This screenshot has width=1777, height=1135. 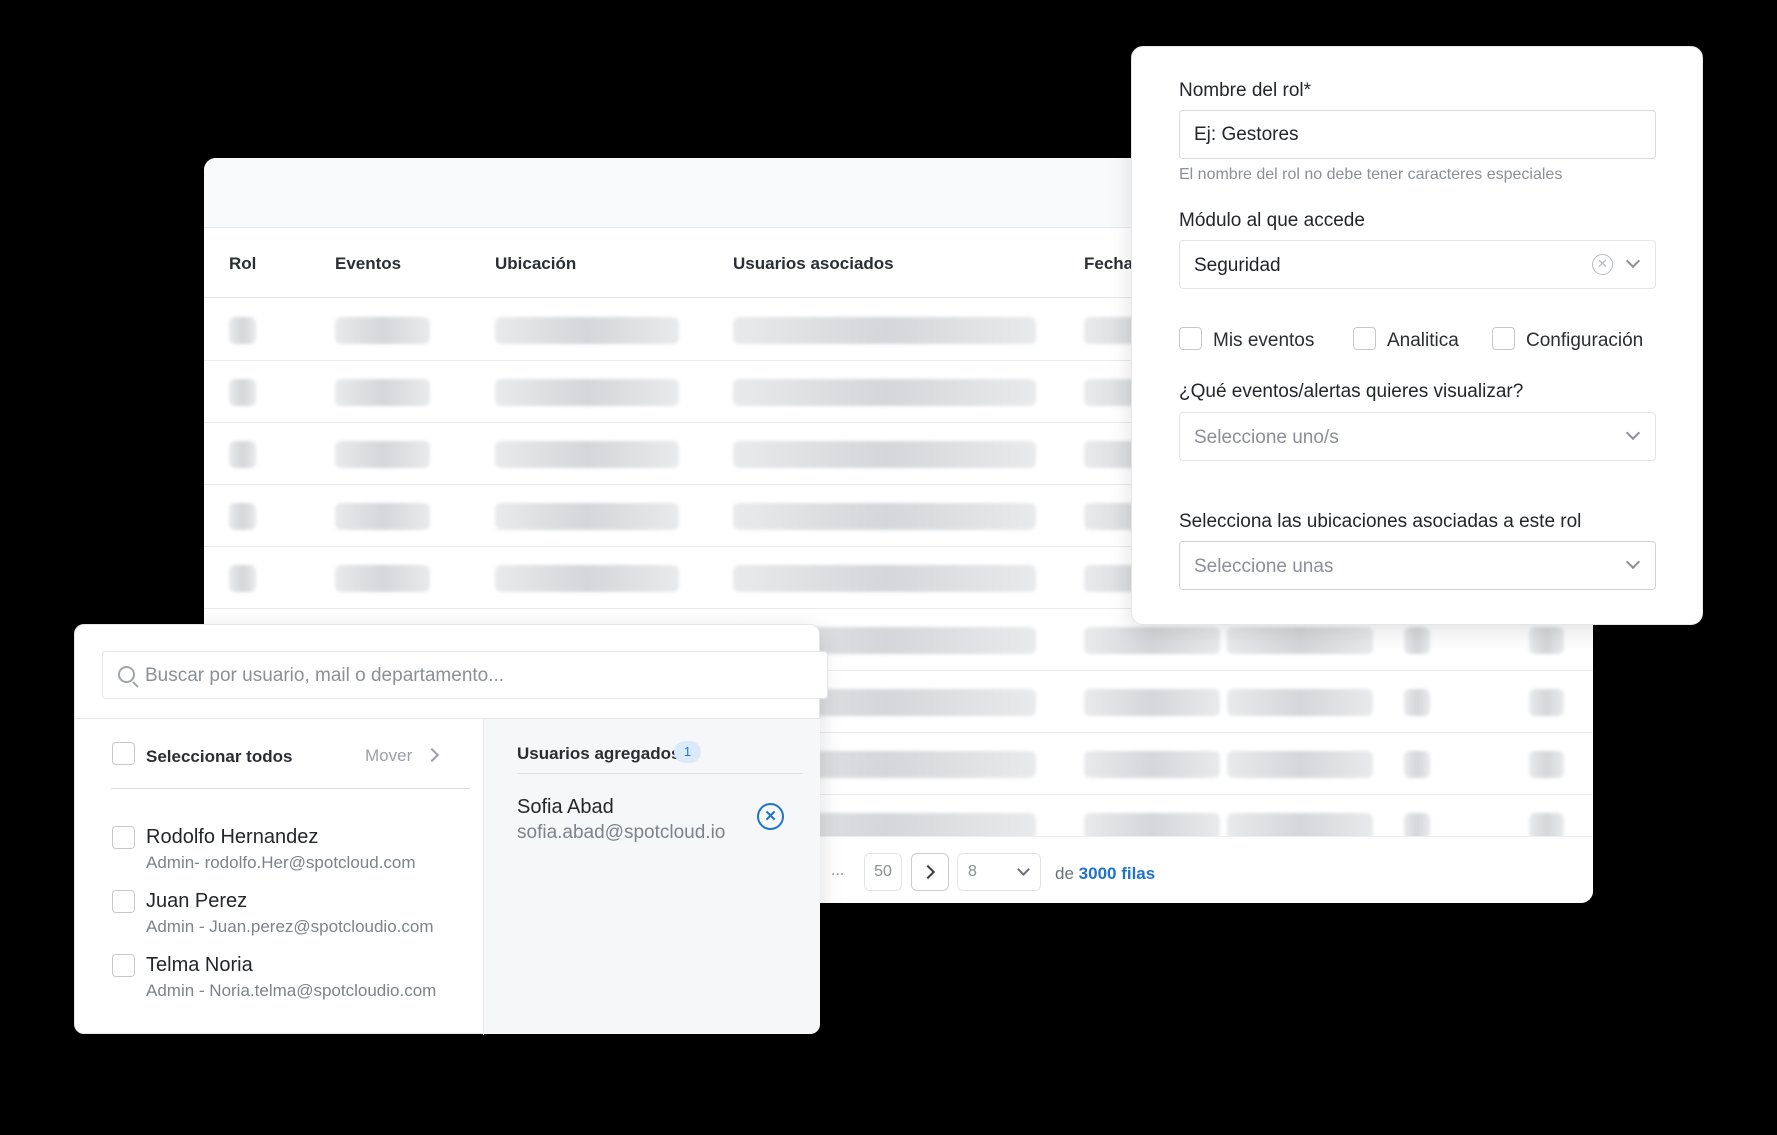 I want to click on page-button-last: 50, so click(x=883, y=872).